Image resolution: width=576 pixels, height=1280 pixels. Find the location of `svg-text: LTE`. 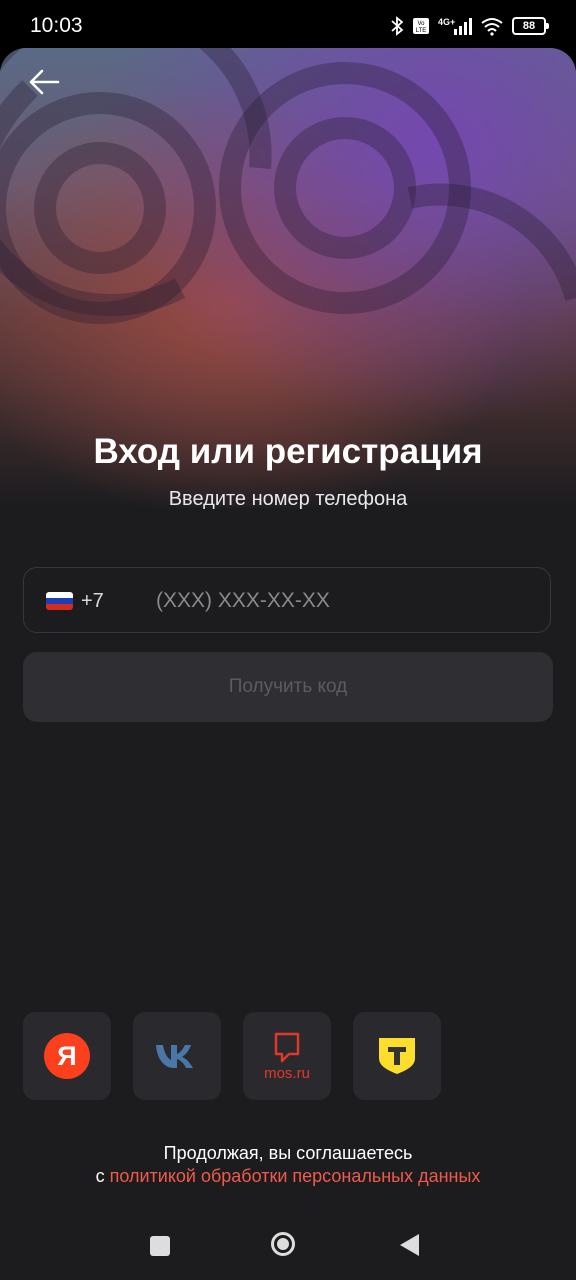

svg-text: LTE is located at coordinates (421, 31).